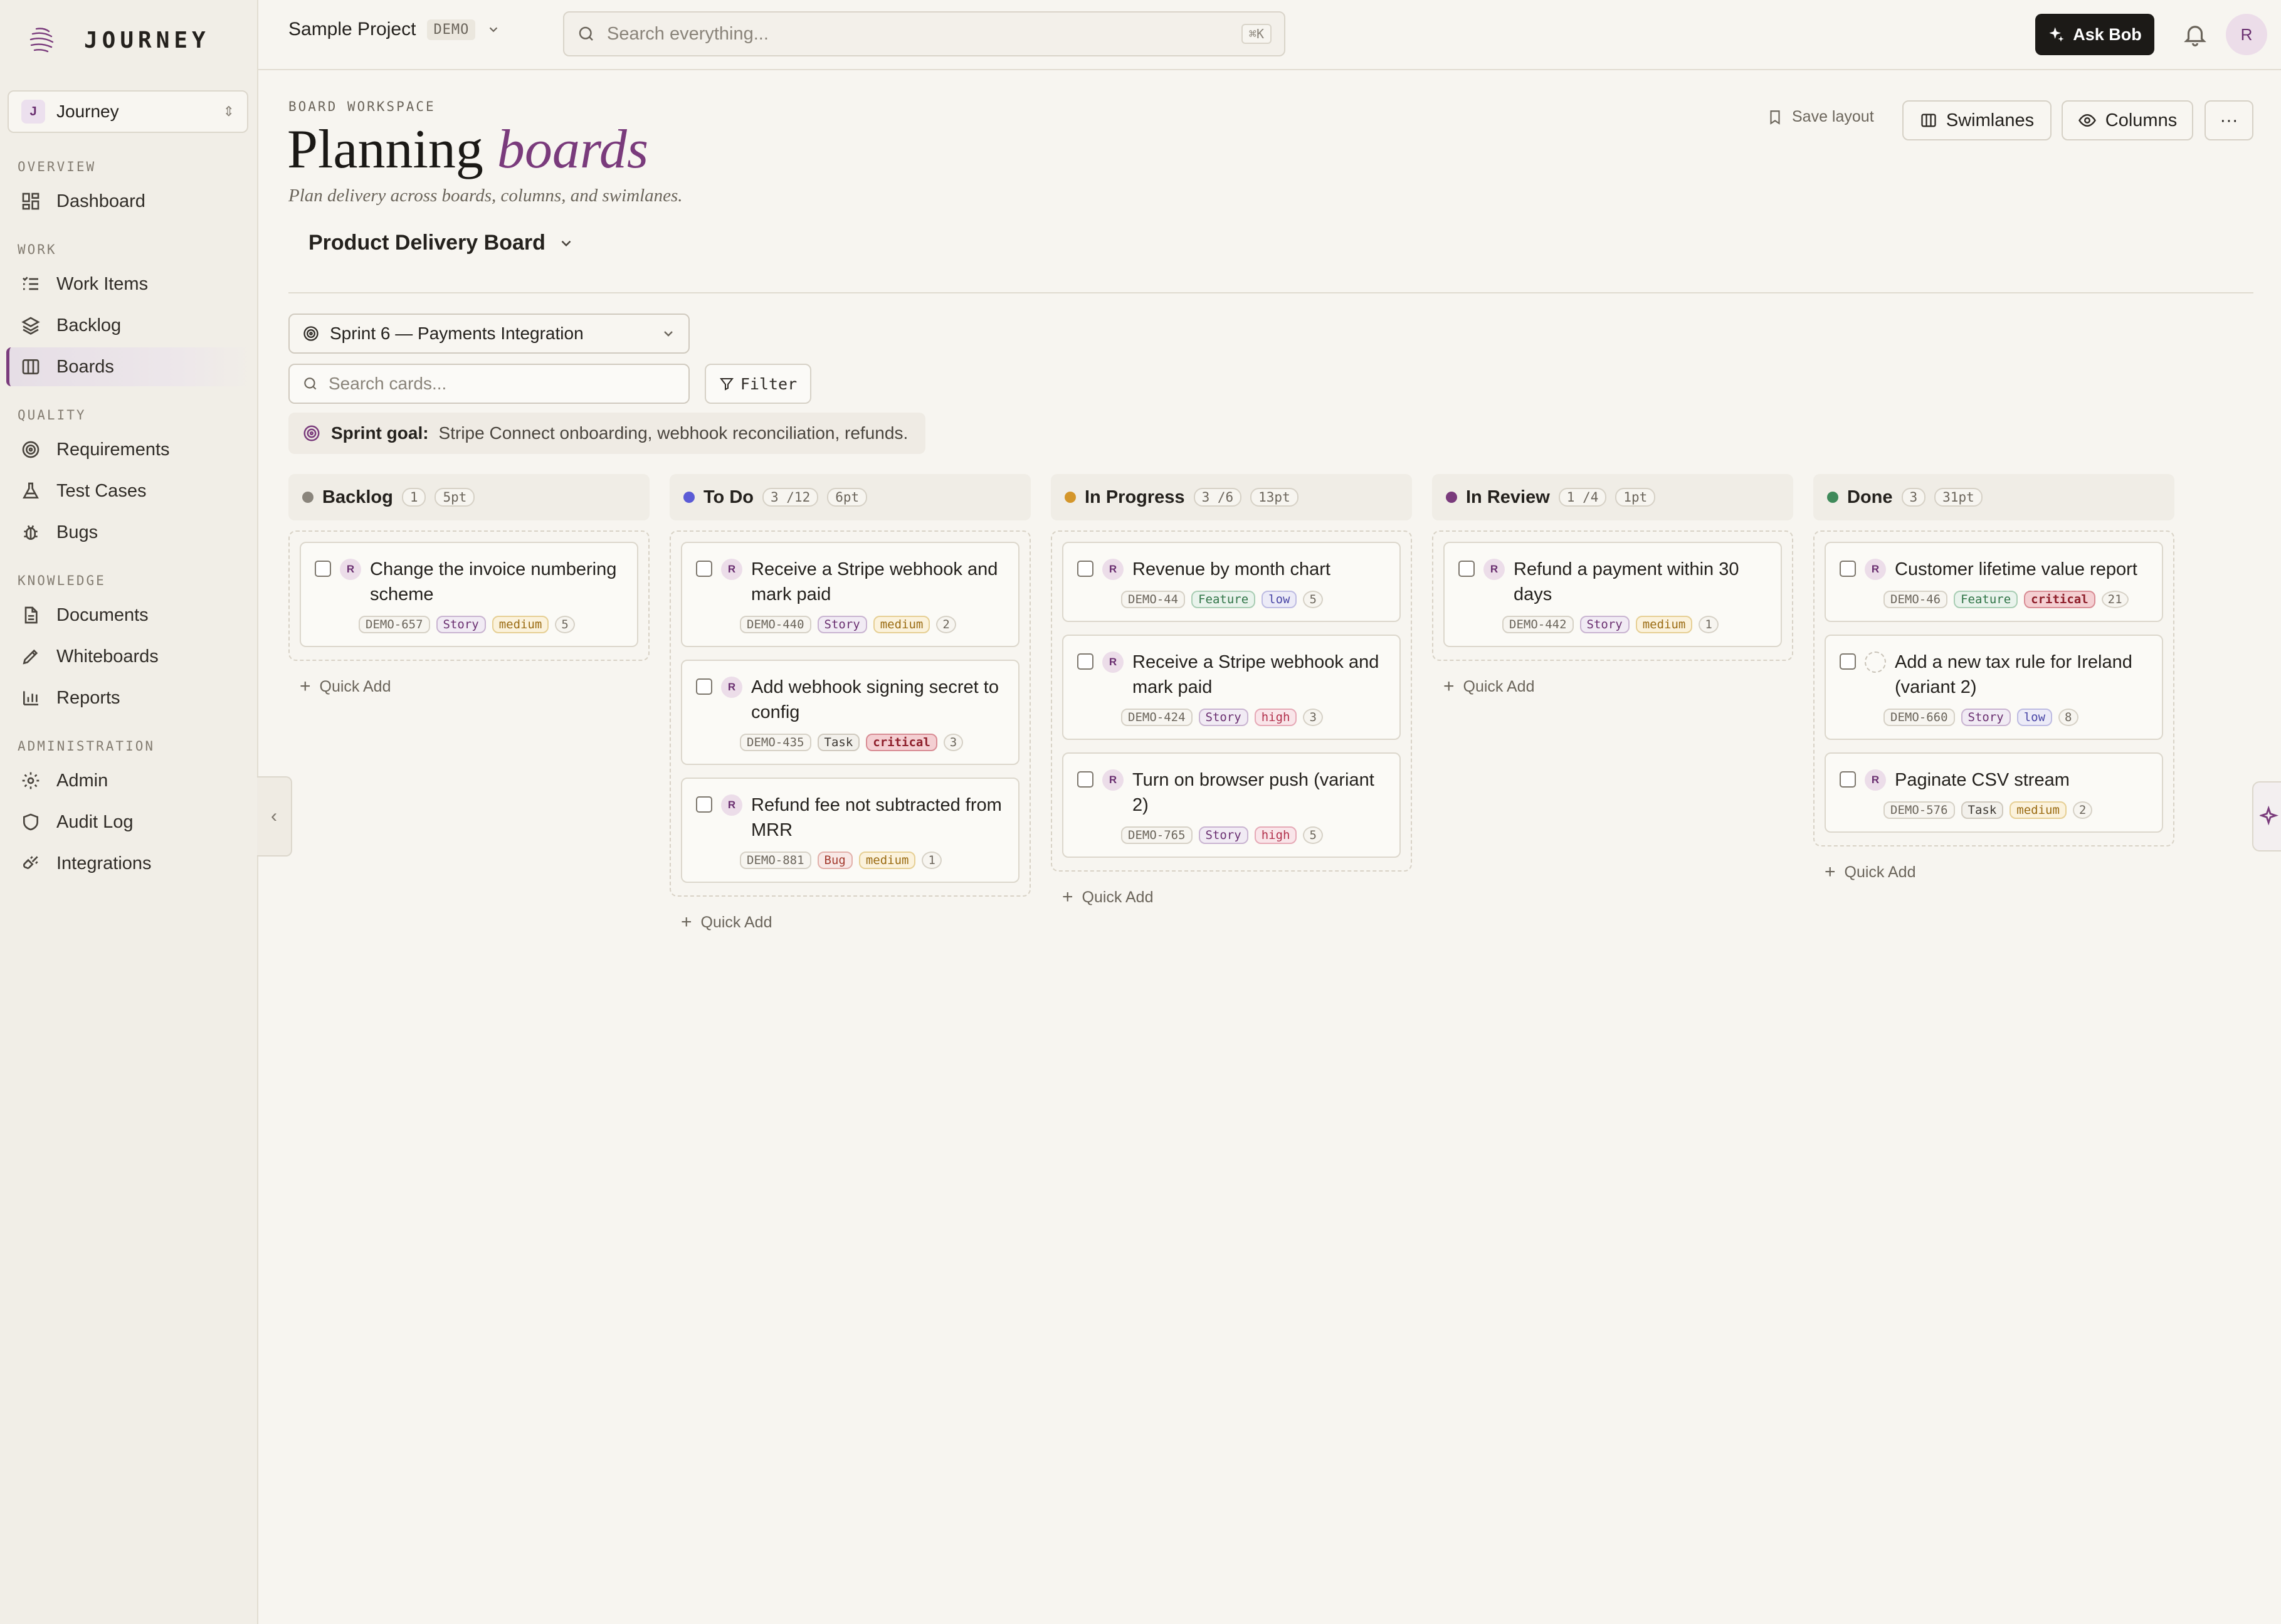 The image size is (2281, 1624). Describe the element at coordinates (1994, 793) in the screenshot. I see `board-card: R Paginate CSV stream DEMO-576 Task medium 2` at that location.